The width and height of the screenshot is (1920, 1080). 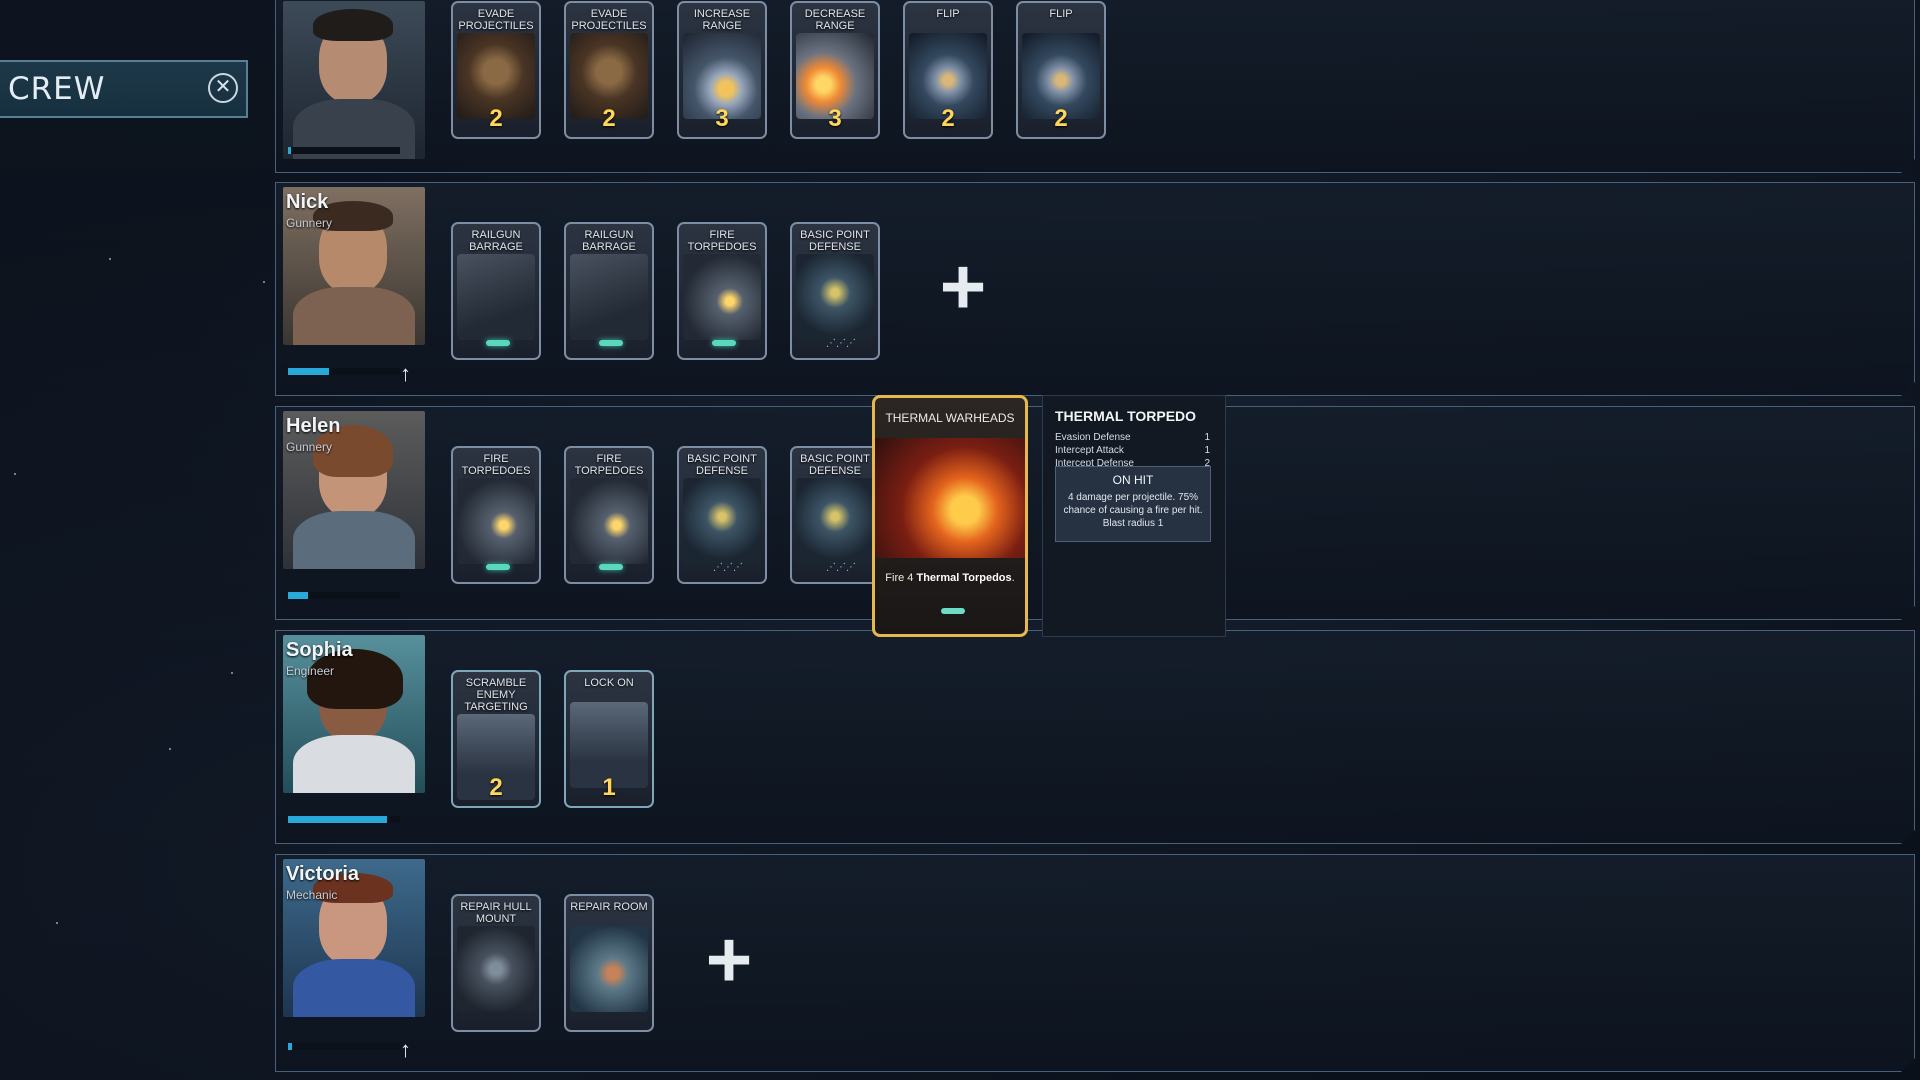 I want to click on card-description-suffix: ., so click(x=1013, y=578).